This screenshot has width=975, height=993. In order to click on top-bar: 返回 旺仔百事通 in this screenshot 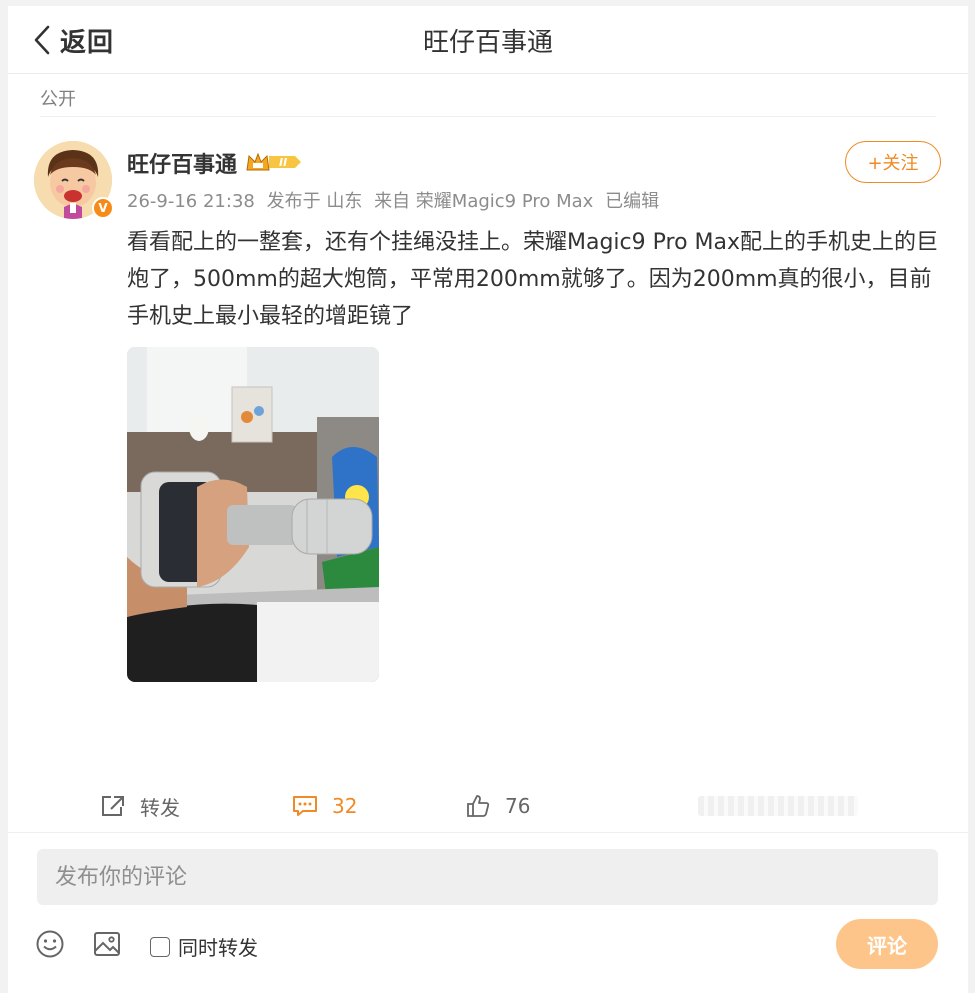, I will do `click(488, 40)`.